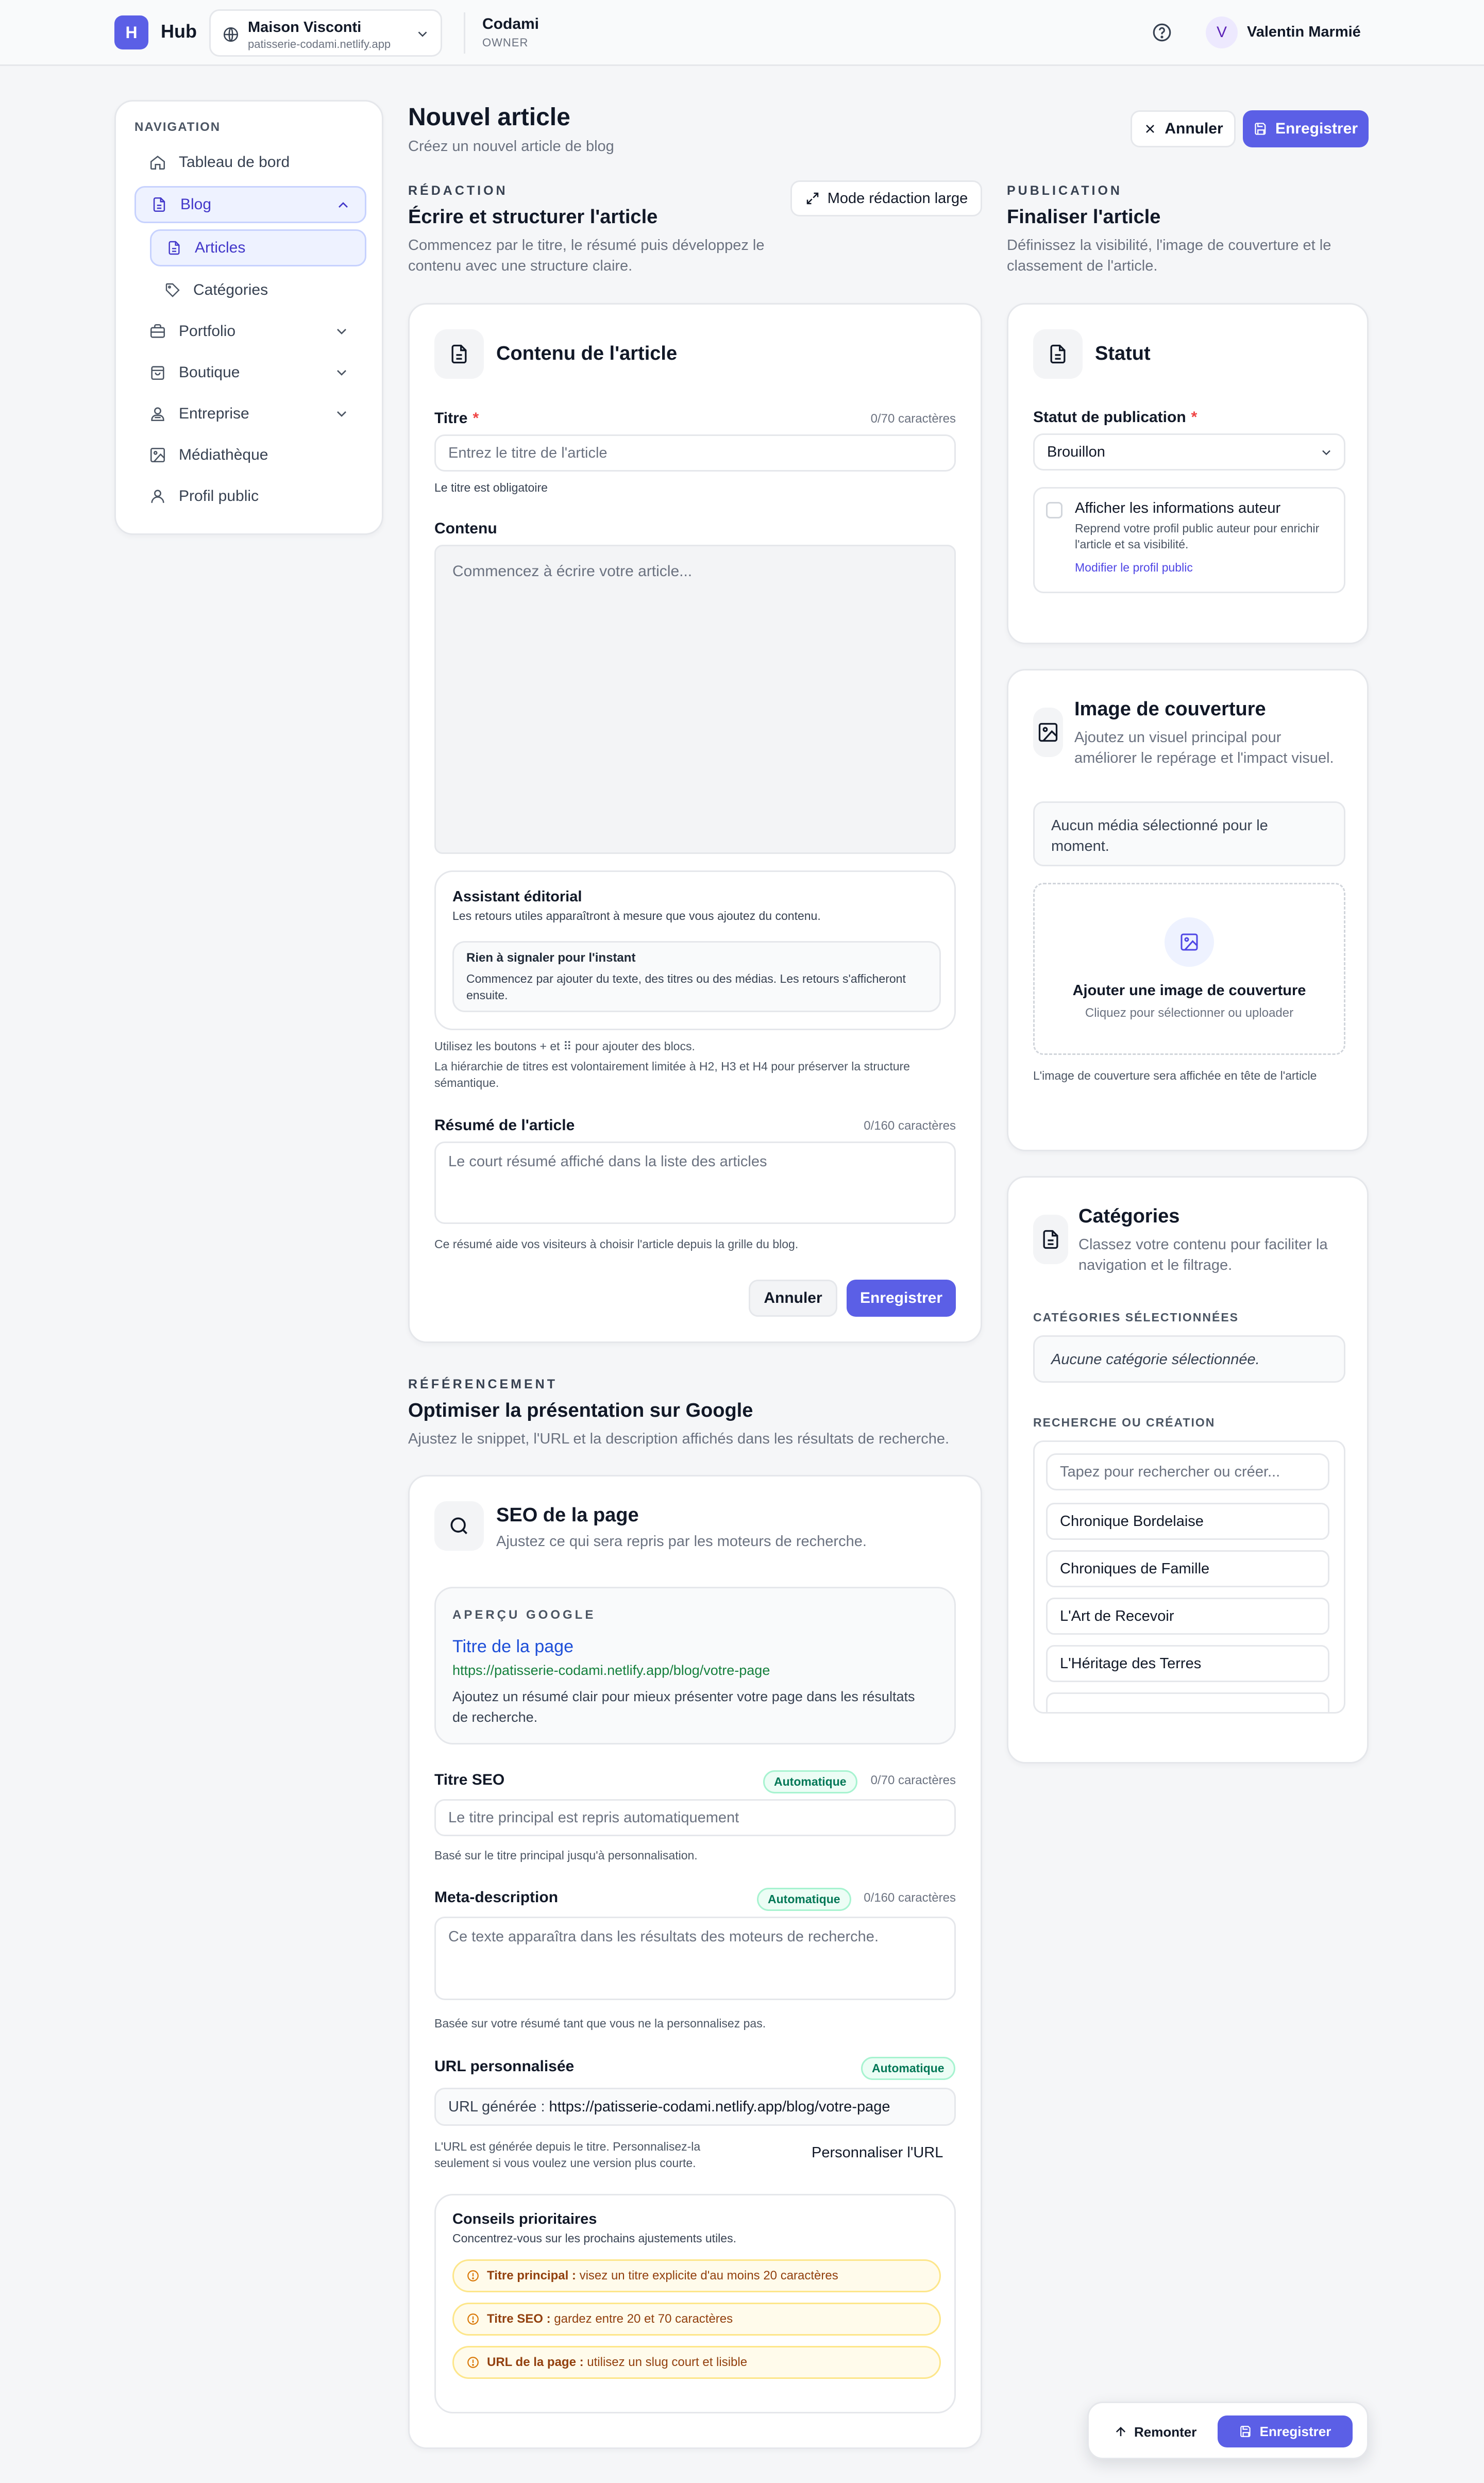 The height and width of the screenshot is (2483, 1484). Describe the element at coordinates (305, 27) in the screenshot. I see `workspace-name: Maison Visconti` at that location.